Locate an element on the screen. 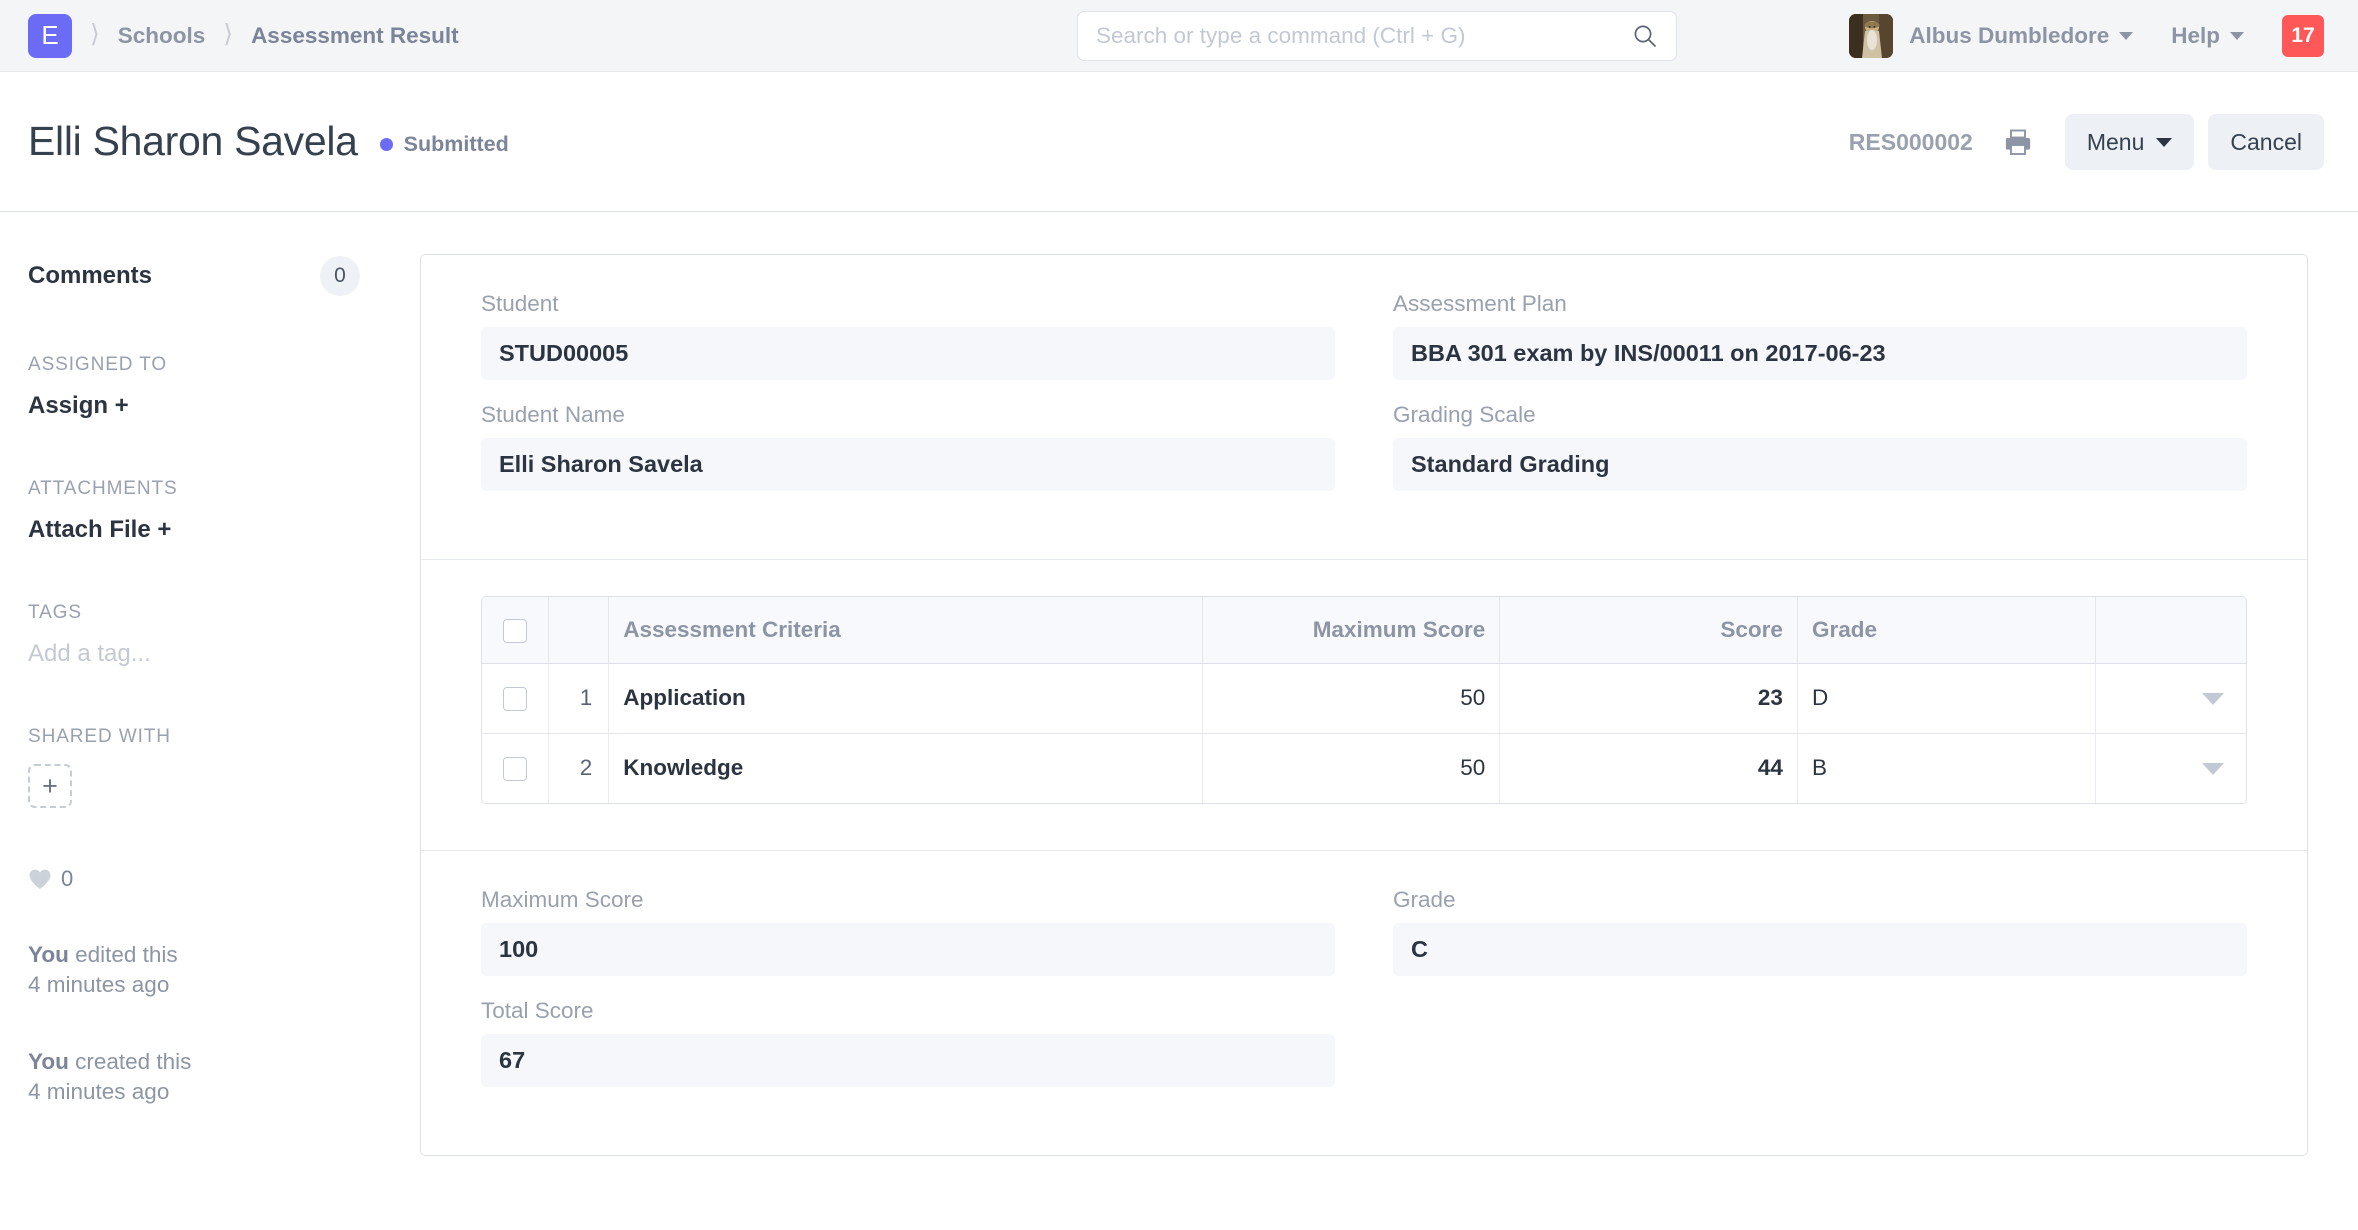 The width and height of the screenshot is (2358, 1230). shared-with-label: SHARED WITH is located at coordinates (99, 736).